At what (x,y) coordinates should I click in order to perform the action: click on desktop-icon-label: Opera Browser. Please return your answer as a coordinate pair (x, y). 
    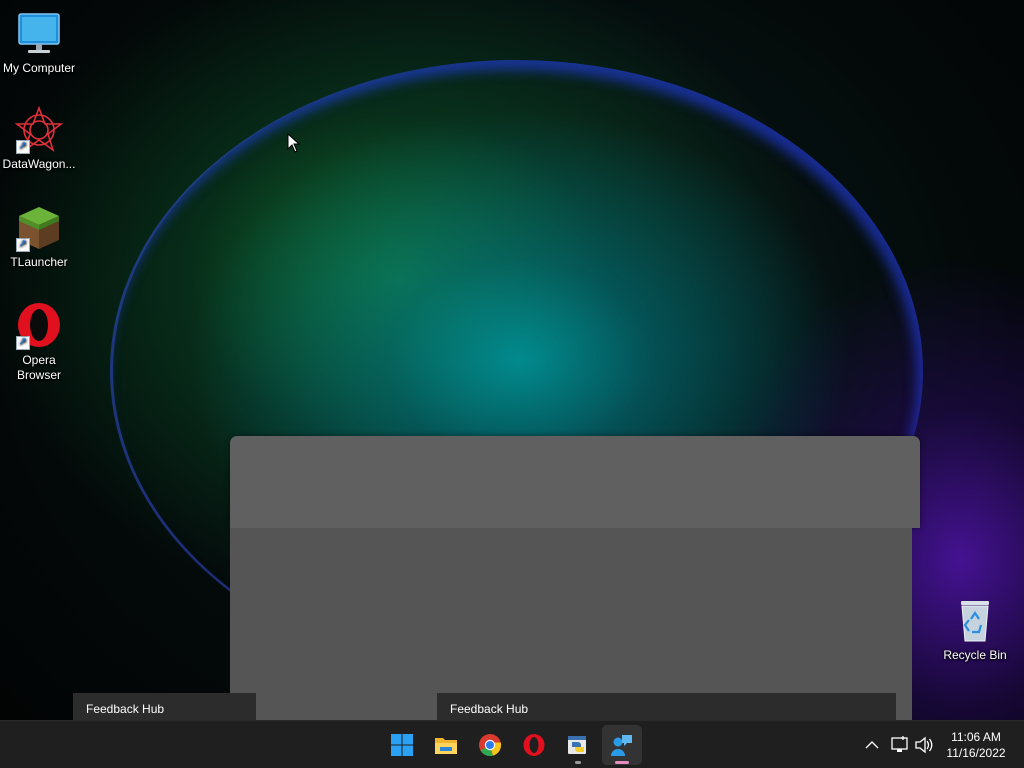
    Looking at the image, I should click on (38, 367).